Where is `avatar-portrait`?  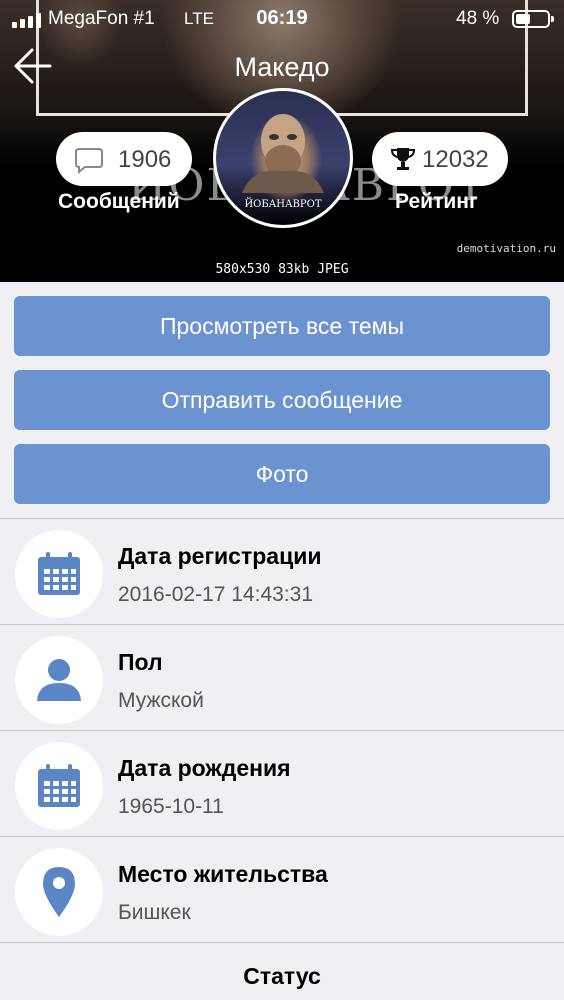
avatar-portrait is located at coordinates (283, 153).